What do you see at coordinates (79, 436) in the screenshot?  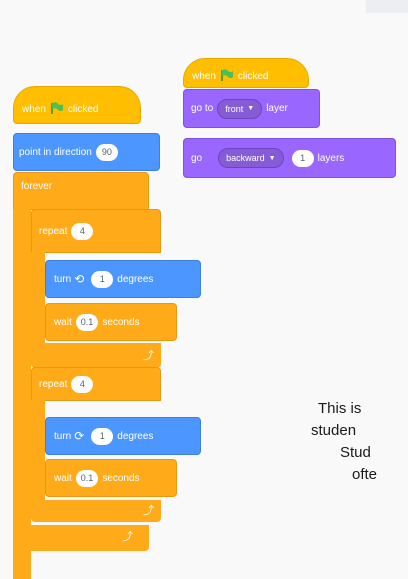 I see `rotate-right-icon: ⟳` at bounding box center [79, 436].